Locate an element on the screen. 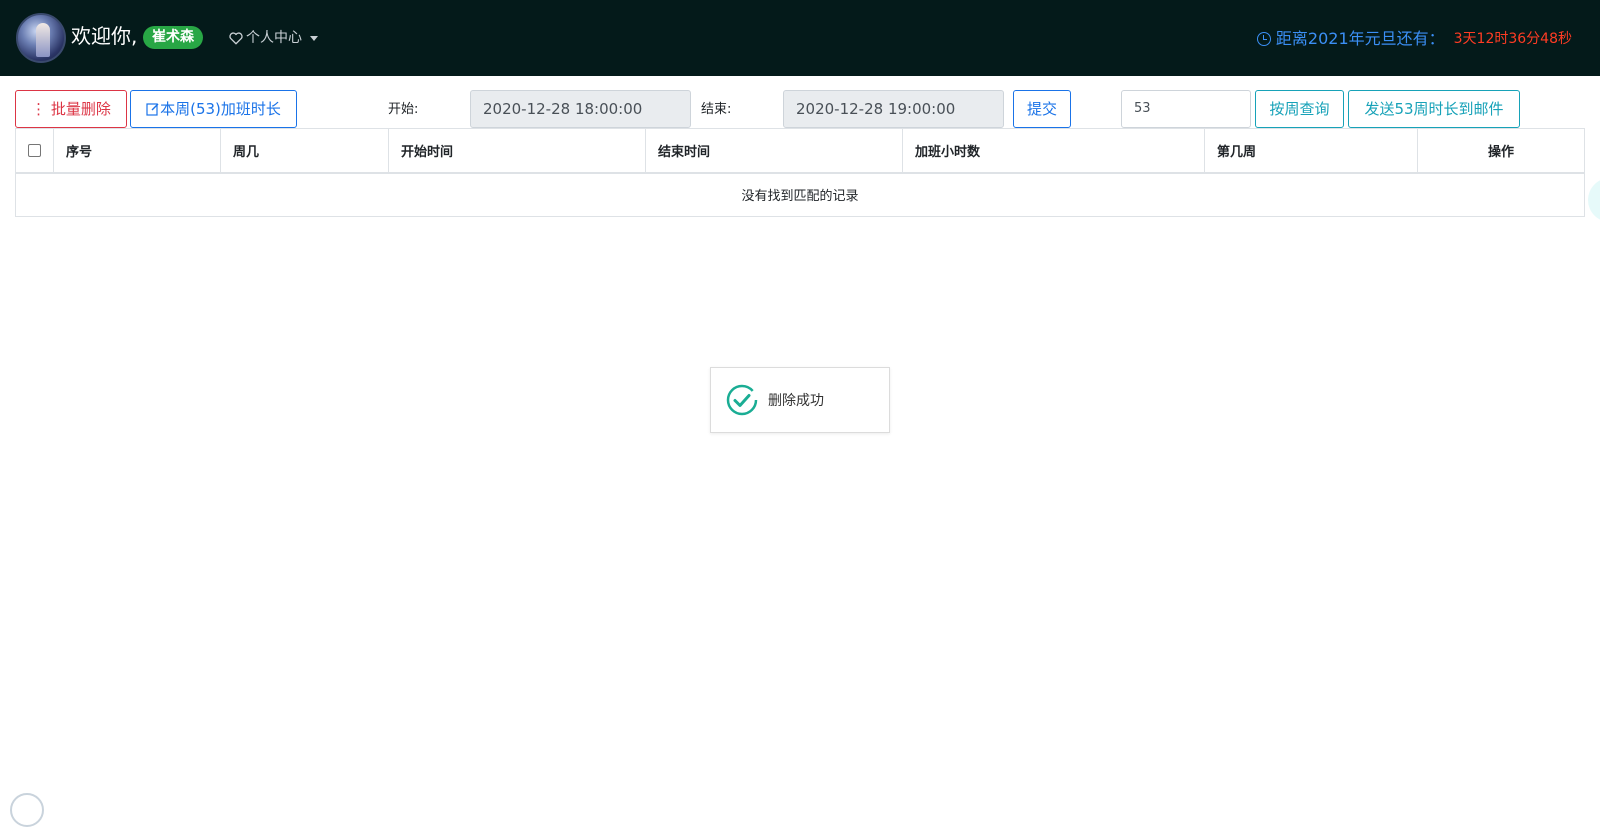 The width and height of the screenshot is (1600, 827). overtime-table: 序号 周几 开始时间 结束时间 加班小时数 第几周 操作 没有找到匹配的记录 is located at coordinates (800, 172).